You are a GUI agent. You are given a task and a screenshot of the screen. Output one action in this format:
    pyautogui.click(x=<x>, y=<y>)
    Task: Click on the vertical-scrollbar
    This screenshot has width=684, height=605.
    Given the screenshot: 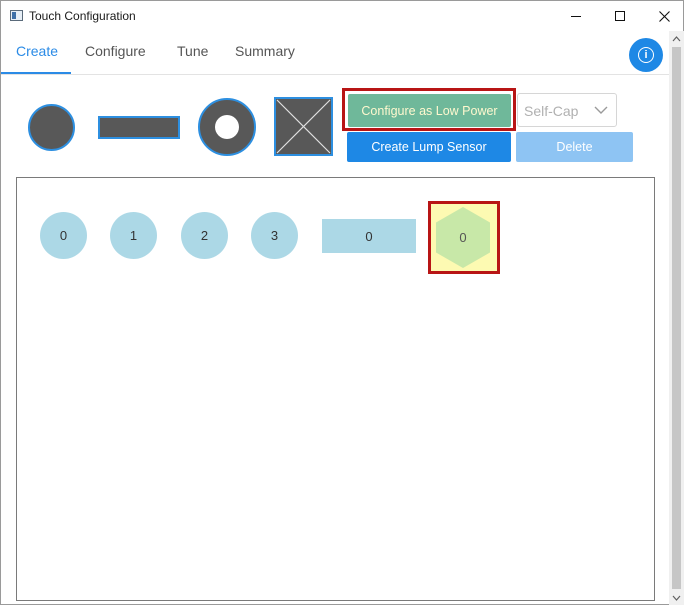 What is the action you would take?
    pyautogui.click(x=676, y=318)
    